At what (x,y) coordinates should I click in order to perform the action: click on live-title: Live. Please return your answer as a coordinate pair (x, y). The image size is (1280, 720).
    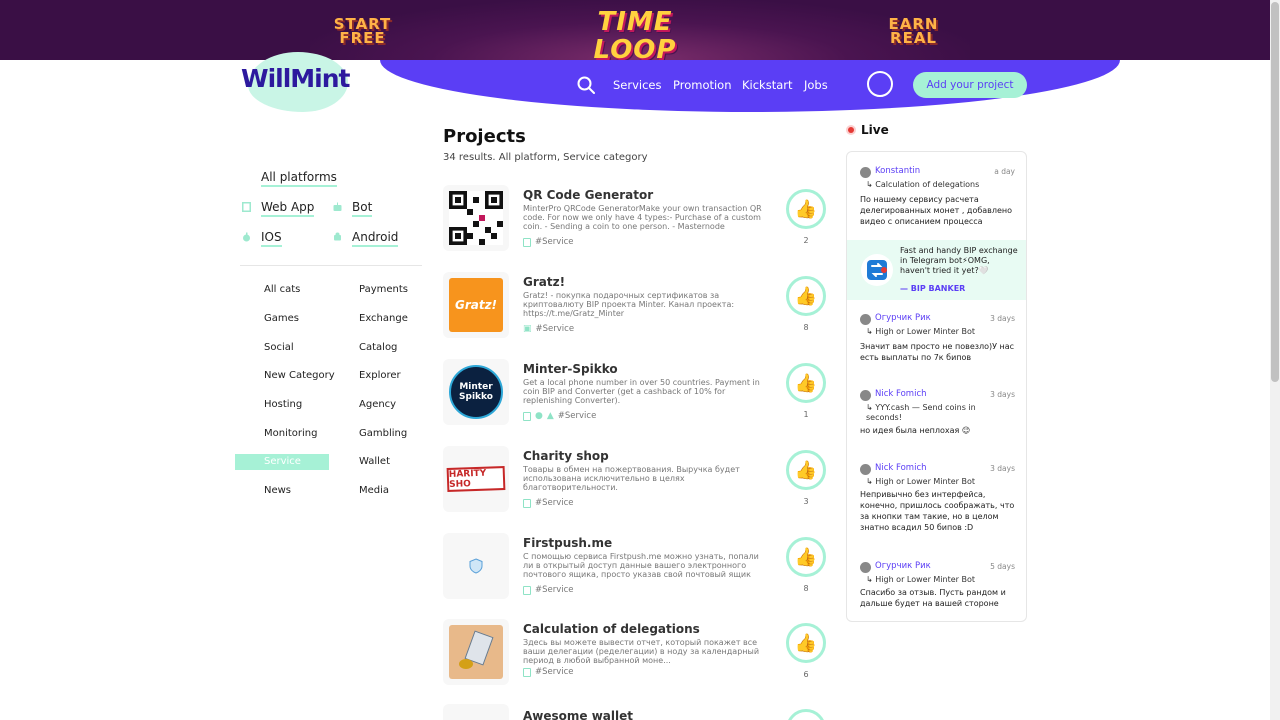
    Looking at the image, I should click on (875, 130).